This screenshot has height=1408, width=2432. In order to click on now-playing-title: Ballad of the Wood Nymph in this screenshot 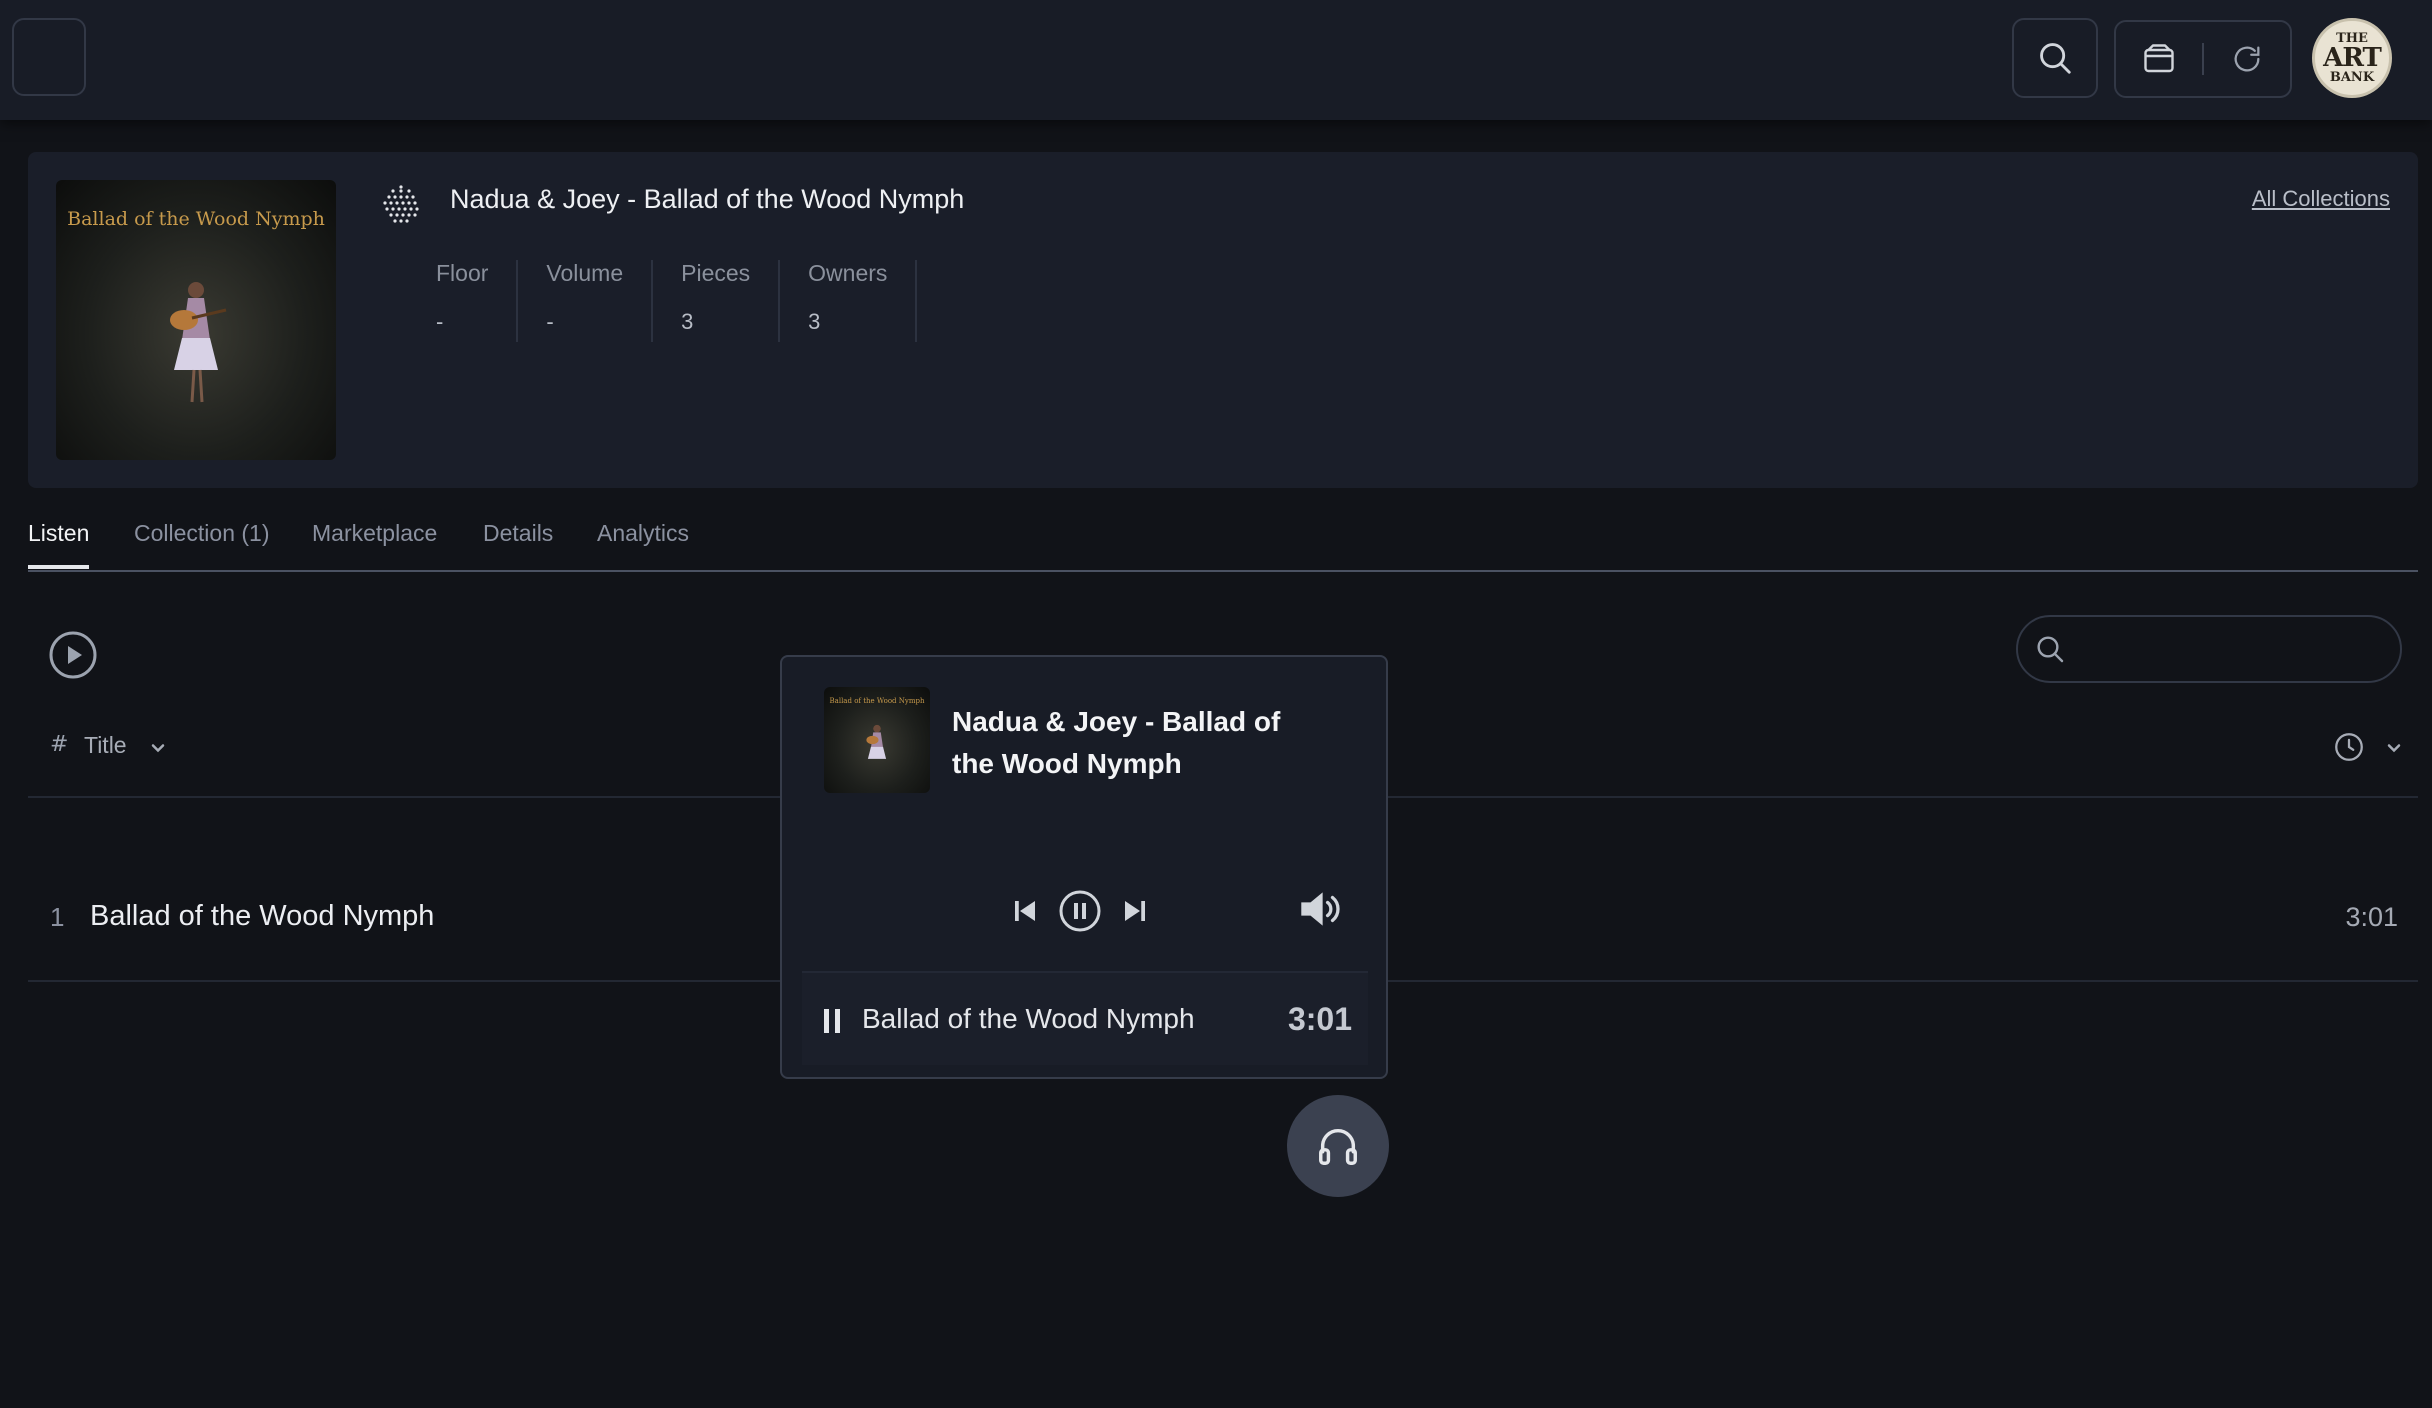, I will do `click(1028, 1018)`.